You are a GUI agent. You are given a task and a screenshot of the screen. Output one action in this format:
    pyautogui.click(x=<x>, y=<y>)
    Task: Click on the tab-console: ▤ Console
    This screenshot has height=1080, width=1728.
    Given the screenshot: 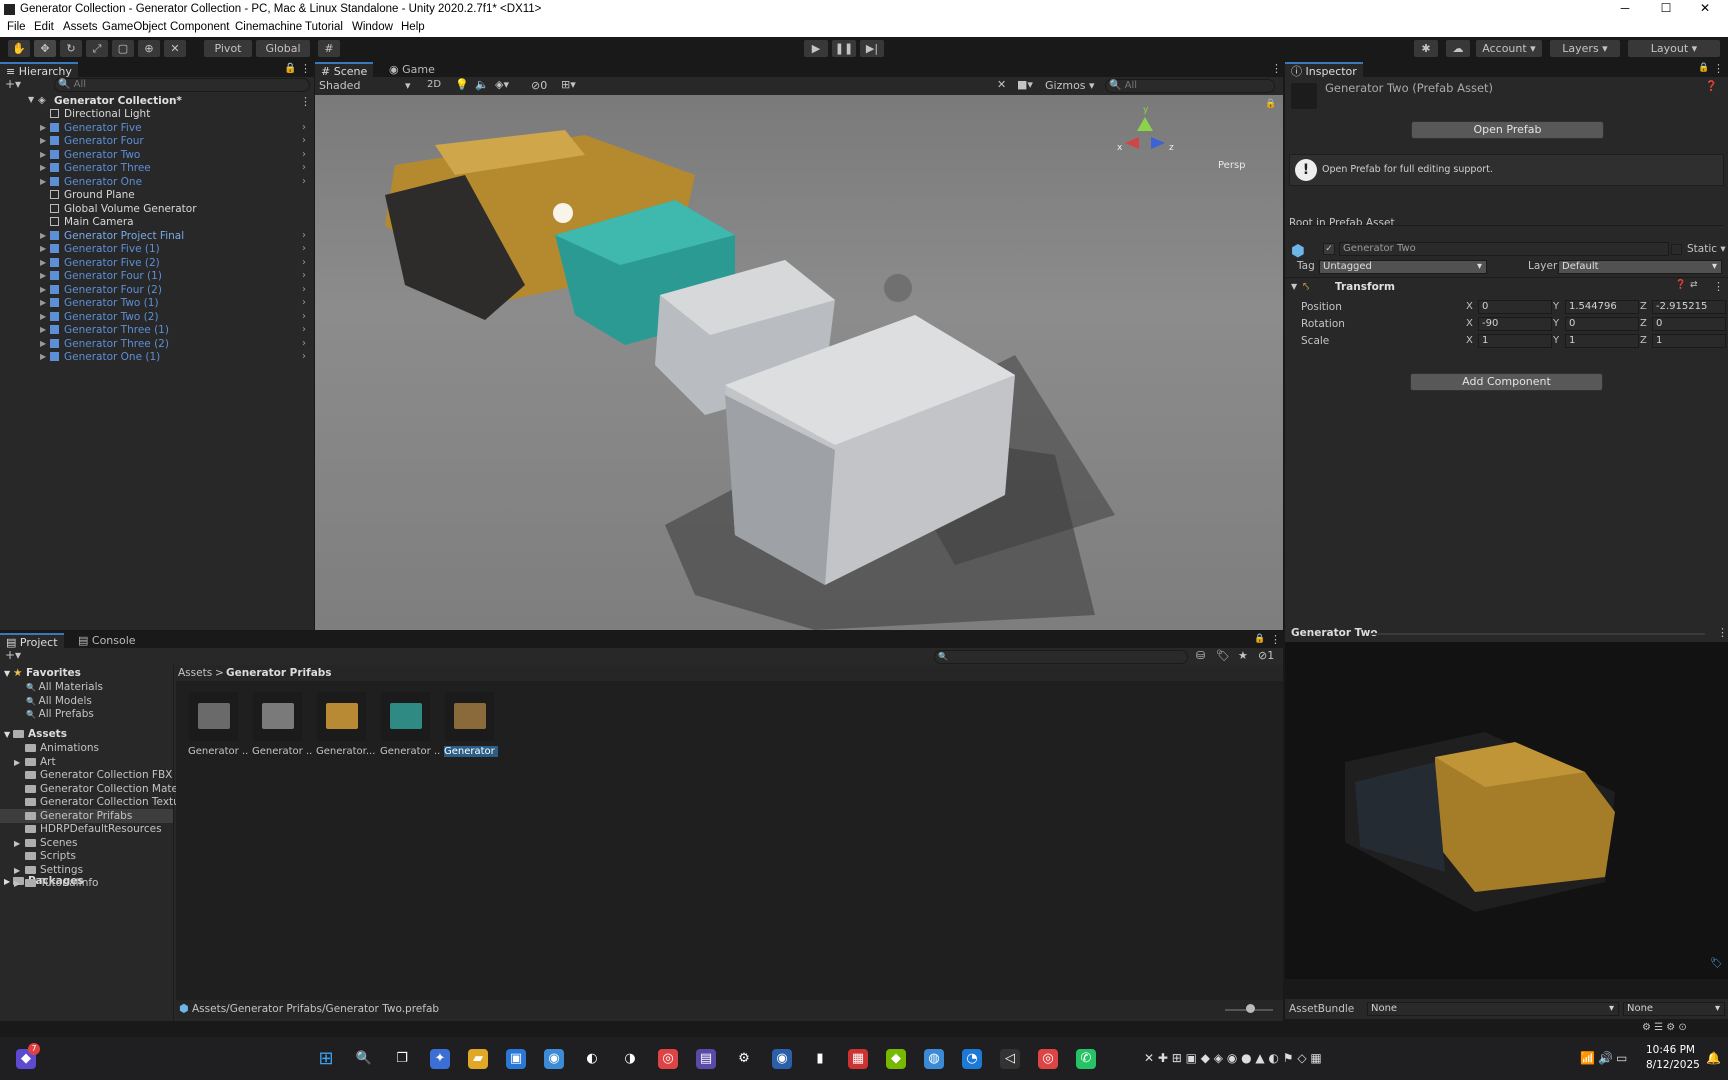 What is the action you would take?
    pyautogui.click(x=107, y=640)
    